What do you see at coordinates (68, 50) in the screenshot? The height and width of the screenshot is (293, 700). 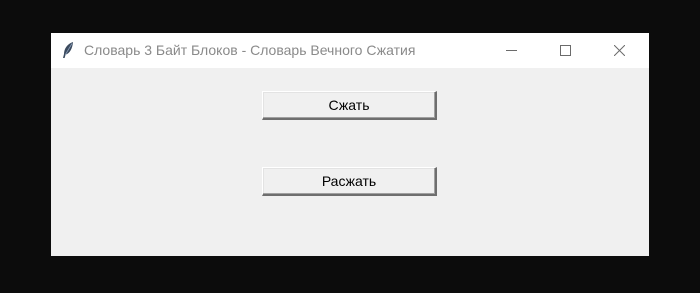 I see `feather-icon` at bounding box center [68, 50].